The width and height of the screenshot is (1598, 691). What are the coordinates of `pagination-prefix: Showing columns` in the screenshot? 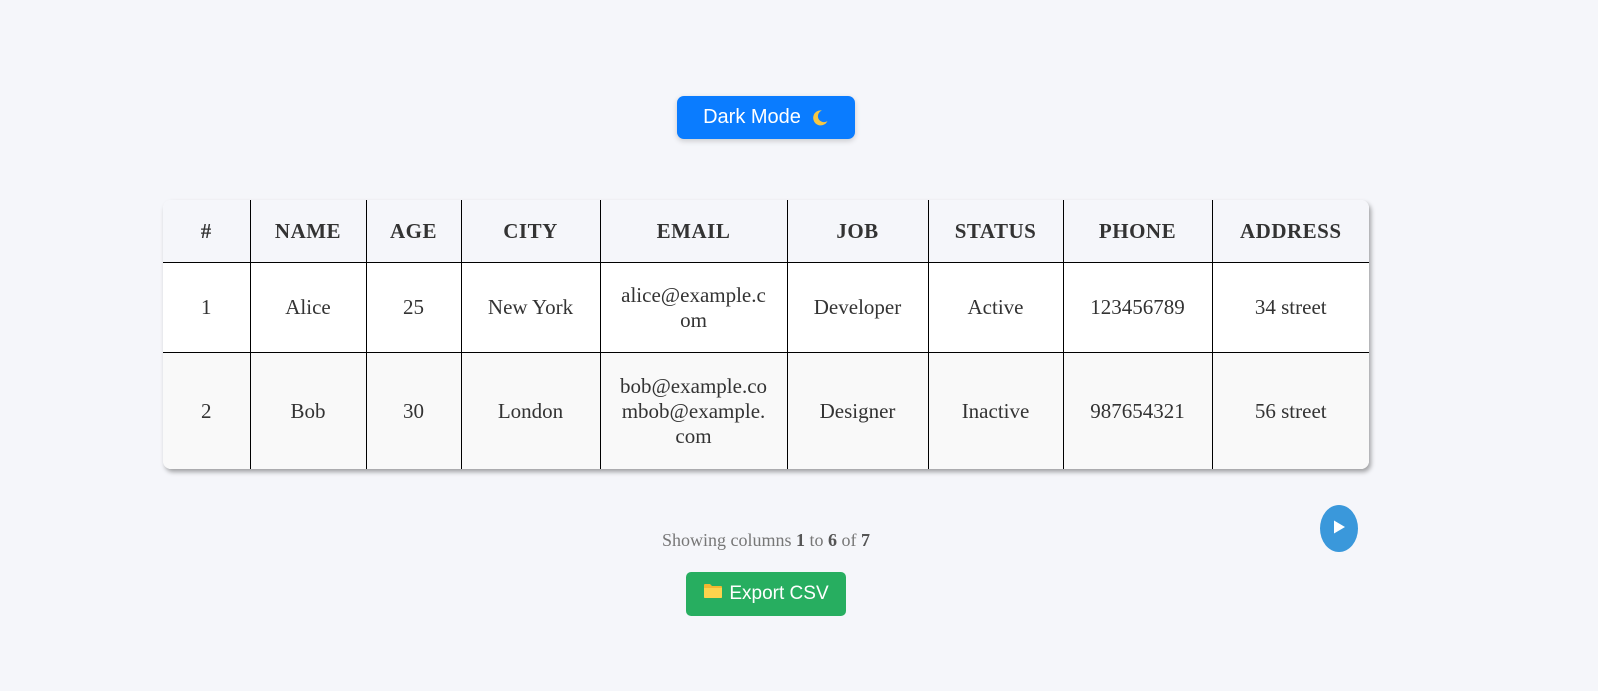 It's located at (726, 540).